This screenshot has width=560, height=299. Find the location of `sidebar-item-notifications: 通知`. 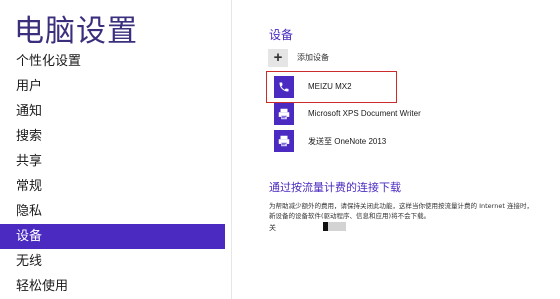

sidebar-item-notifications: 通知 is located at coordinates (112, 111).